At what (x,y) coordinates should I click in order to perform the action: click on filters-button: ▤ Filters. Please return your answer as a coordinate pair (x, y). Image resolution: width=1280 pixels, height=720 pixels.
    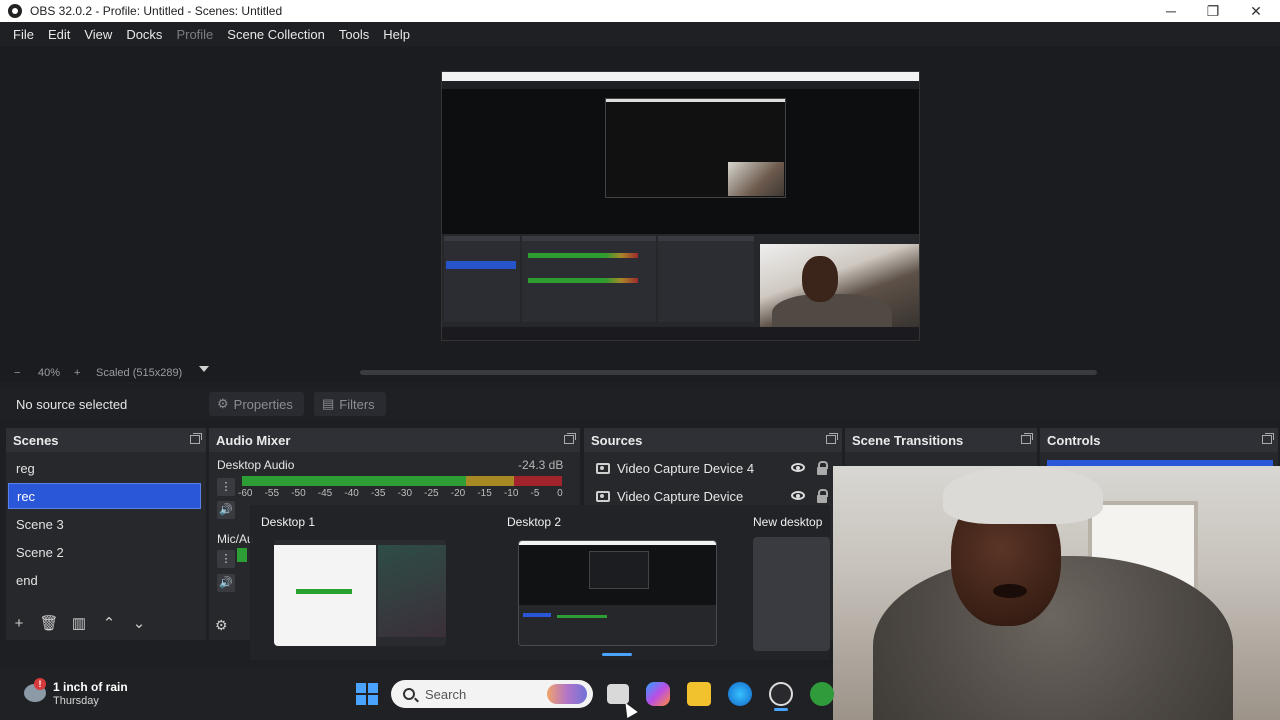
    Looking at the image, I should click on (350, 404).